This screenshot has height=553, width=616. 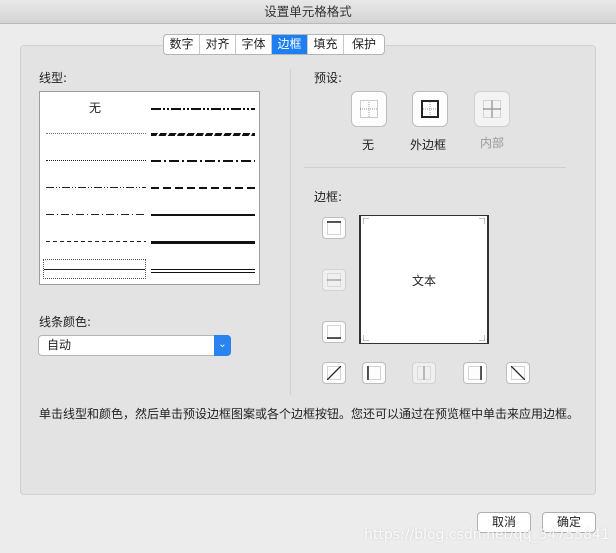 I want to click on border-inside-vertical-icon, so click(x=424, y=373).